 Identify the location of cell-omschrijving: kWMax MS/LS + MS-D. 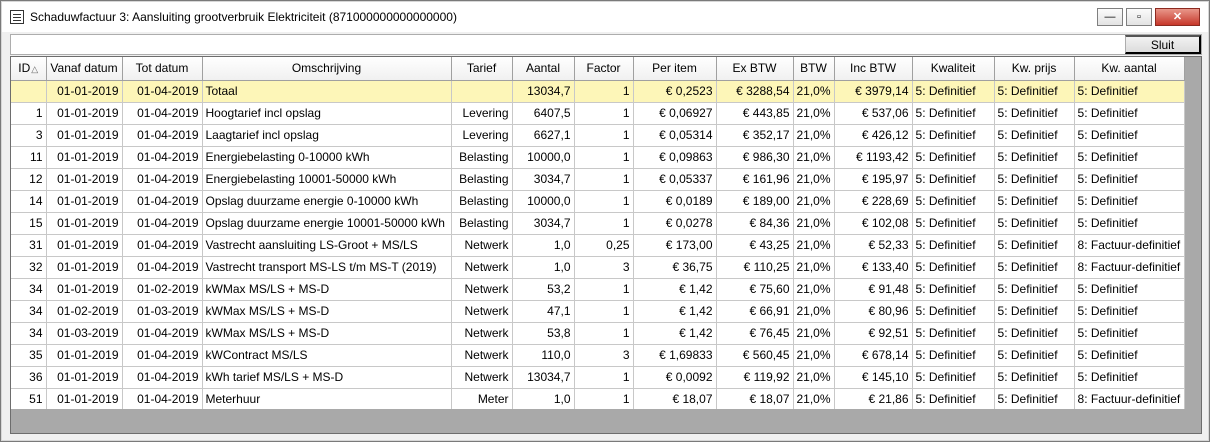
(327, 311).